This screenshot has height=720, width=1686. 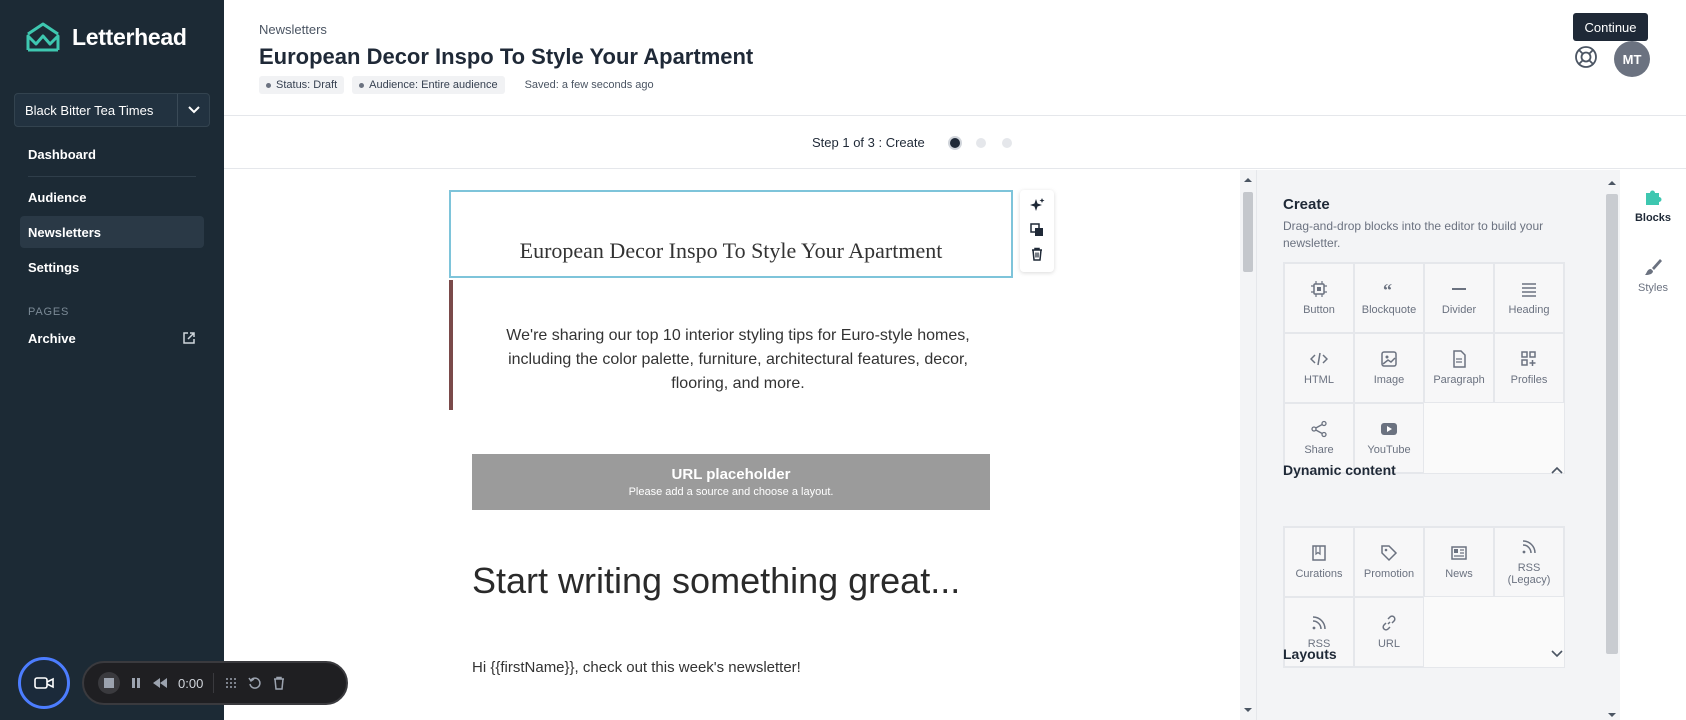 I want to click on block-news: News, so click(x=1459, y=562).